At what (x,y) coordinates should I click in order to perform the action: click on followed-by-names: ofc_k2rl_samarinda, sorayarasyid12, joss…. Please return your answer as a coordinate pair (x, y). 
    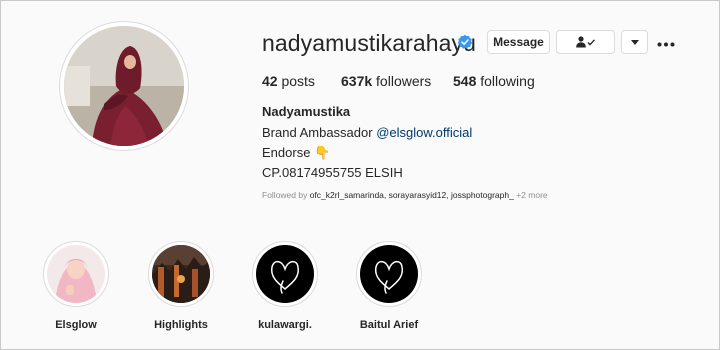
    Looking at the image, I should click on (411, 195).